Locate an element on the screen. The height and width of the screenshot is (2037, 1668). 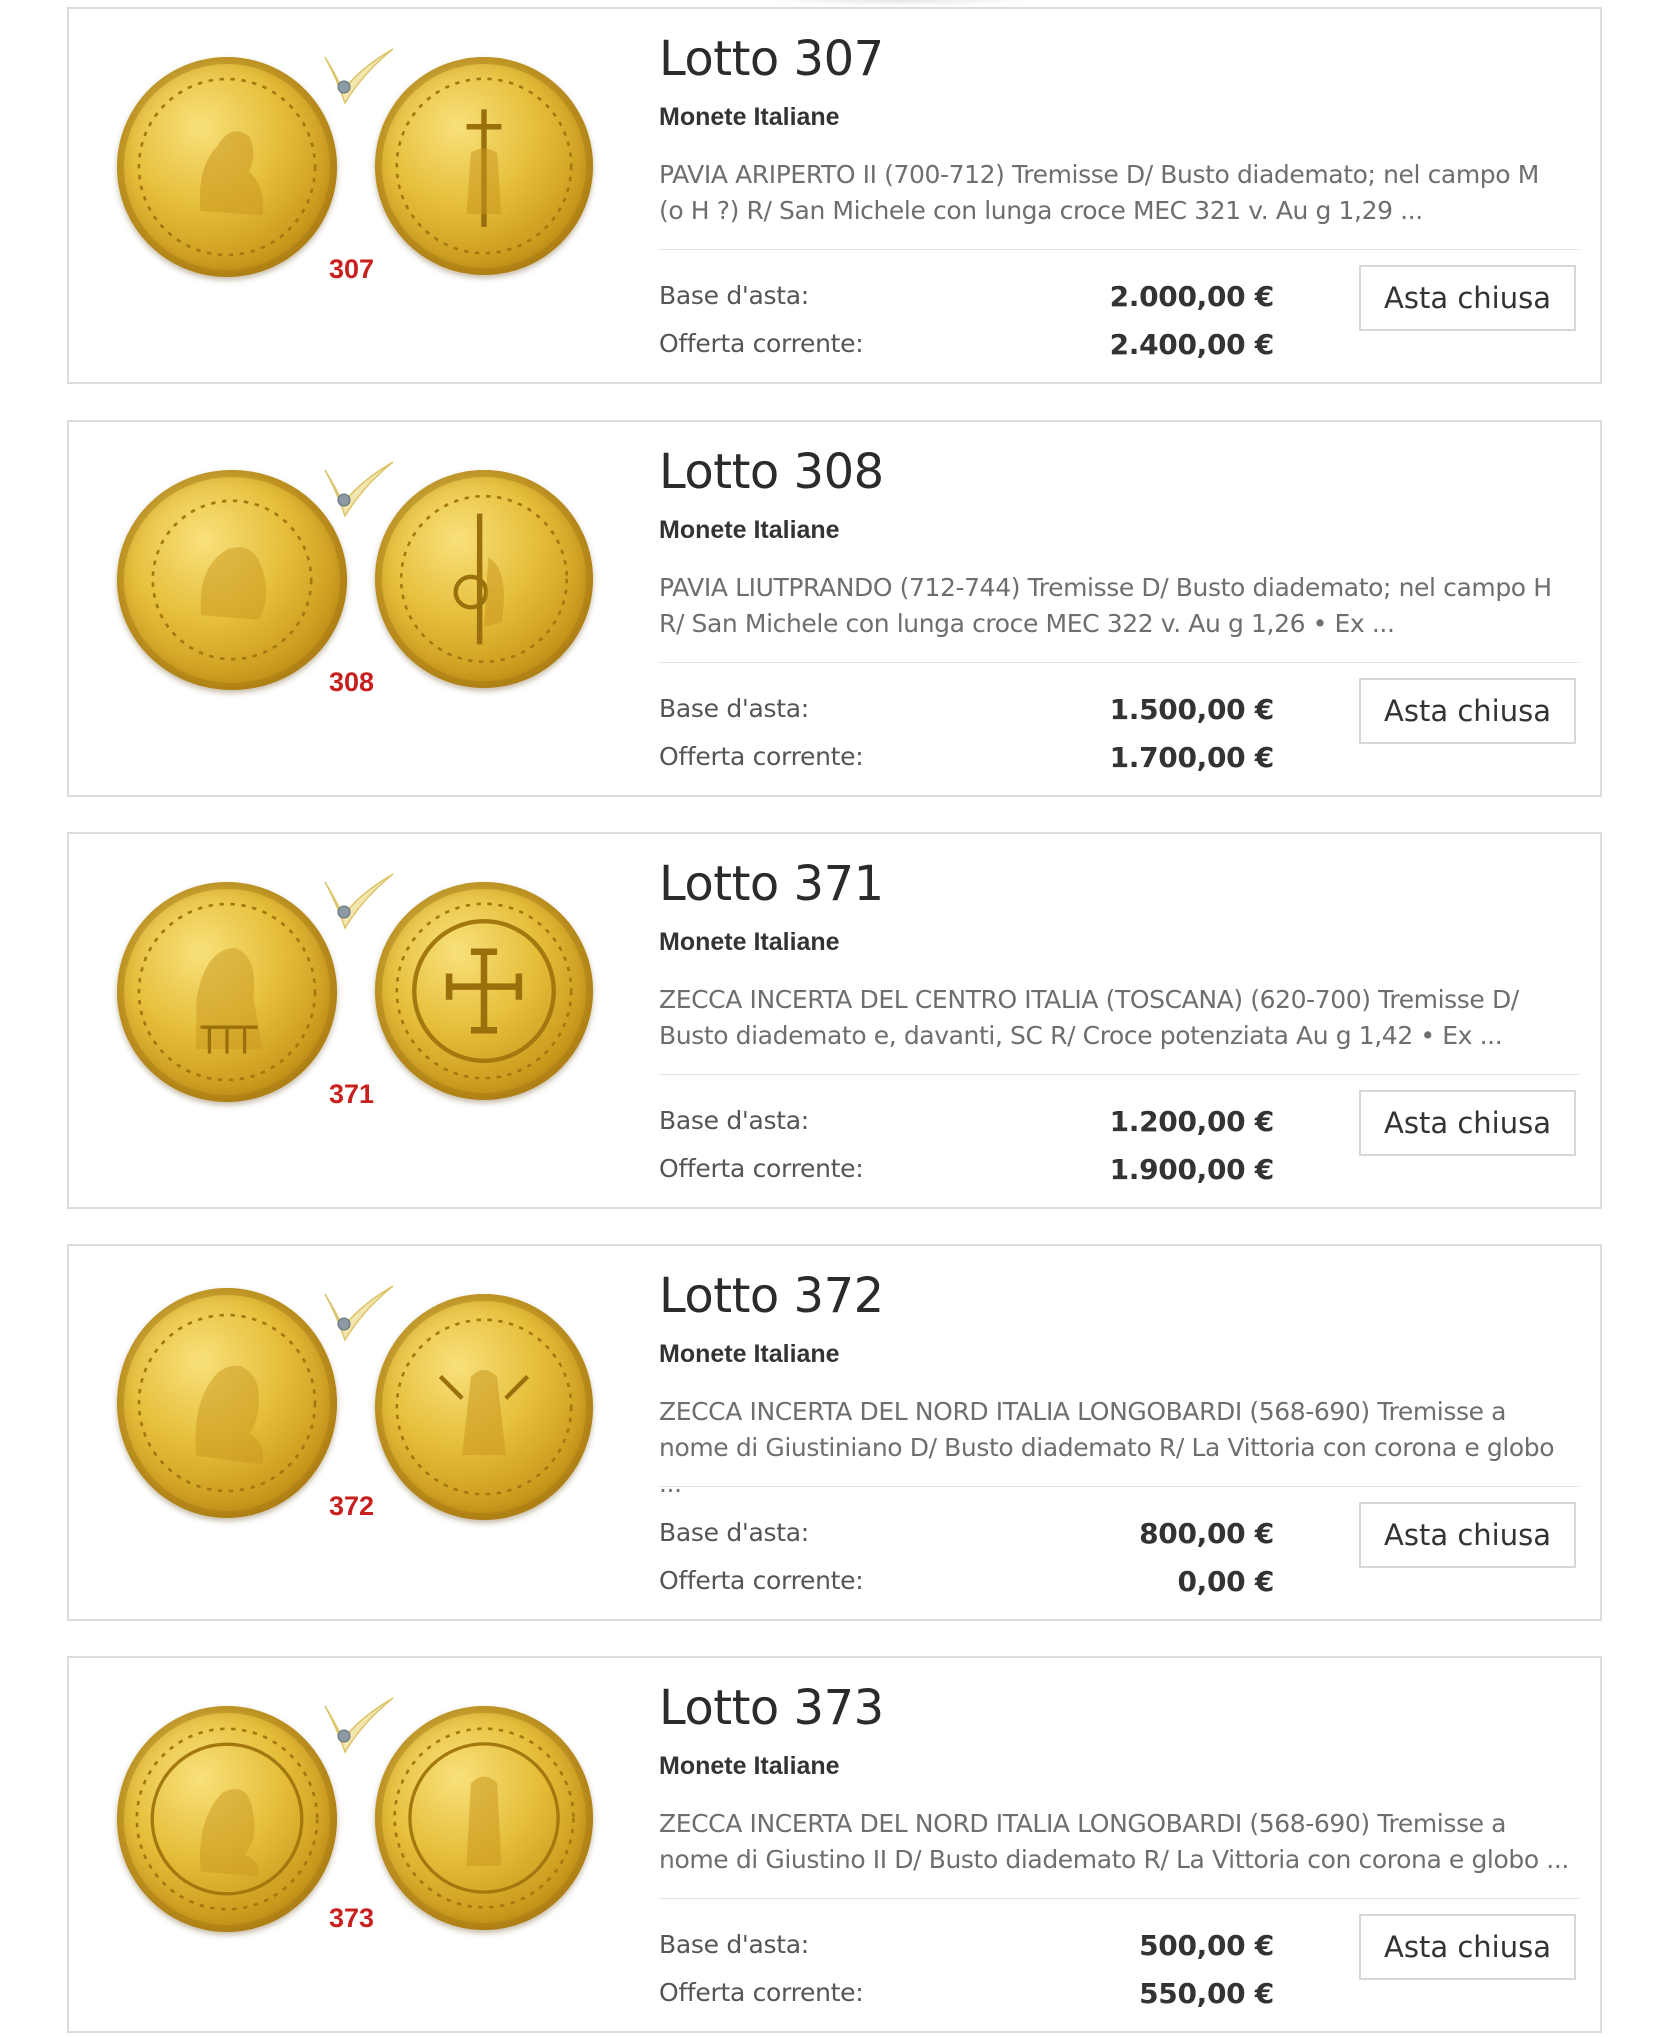
lot-image: 371 is located at coordinates (349, 1020).